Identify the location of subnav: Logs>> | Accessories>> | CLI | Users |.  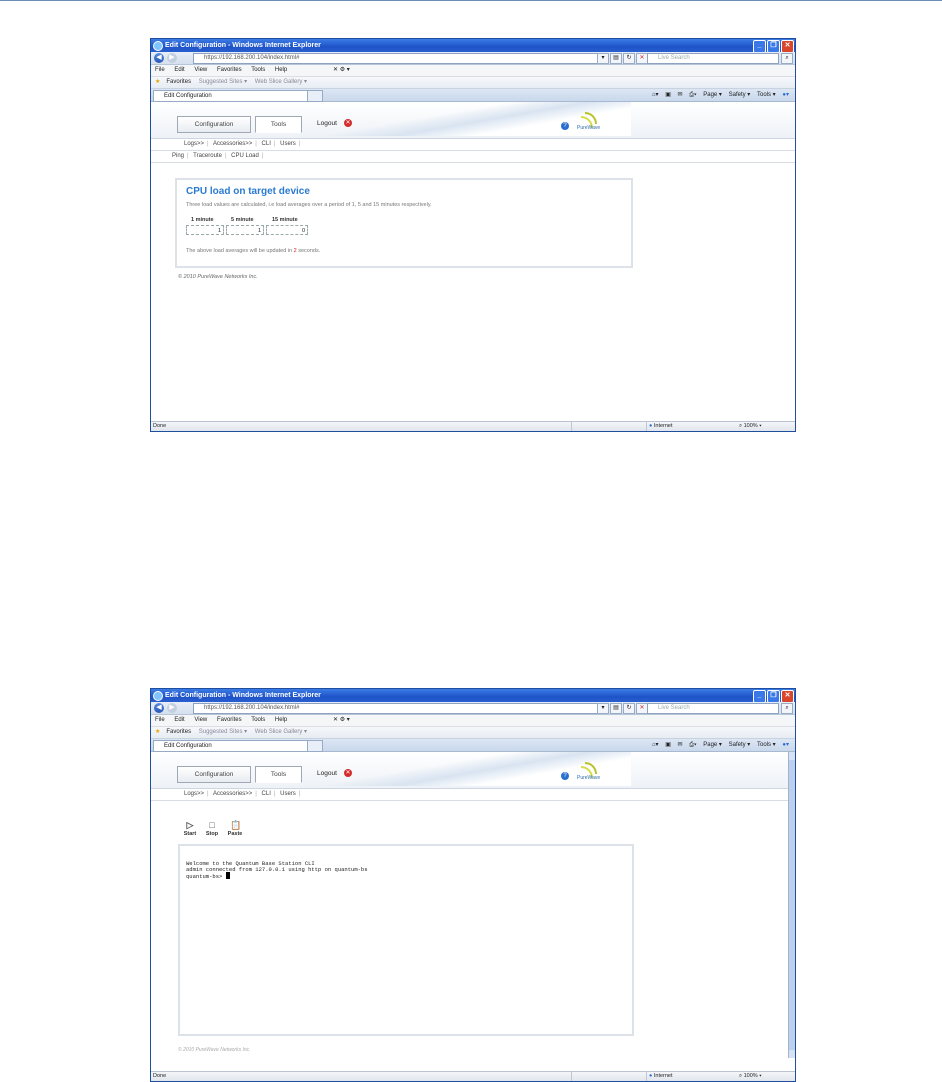
(473, 145).